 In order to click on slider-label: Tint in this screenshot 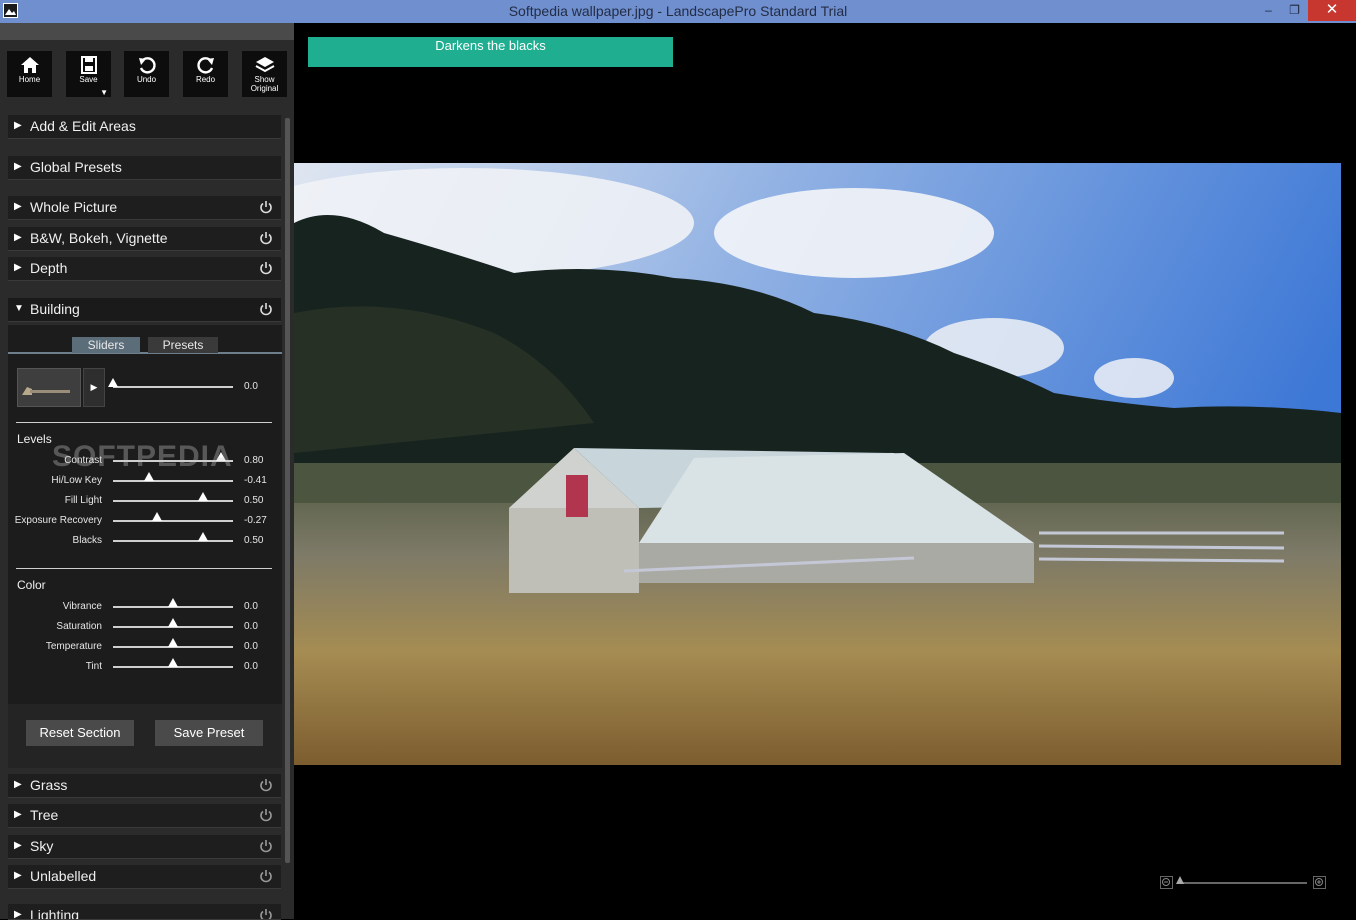, I will do `click(93, 666)`.